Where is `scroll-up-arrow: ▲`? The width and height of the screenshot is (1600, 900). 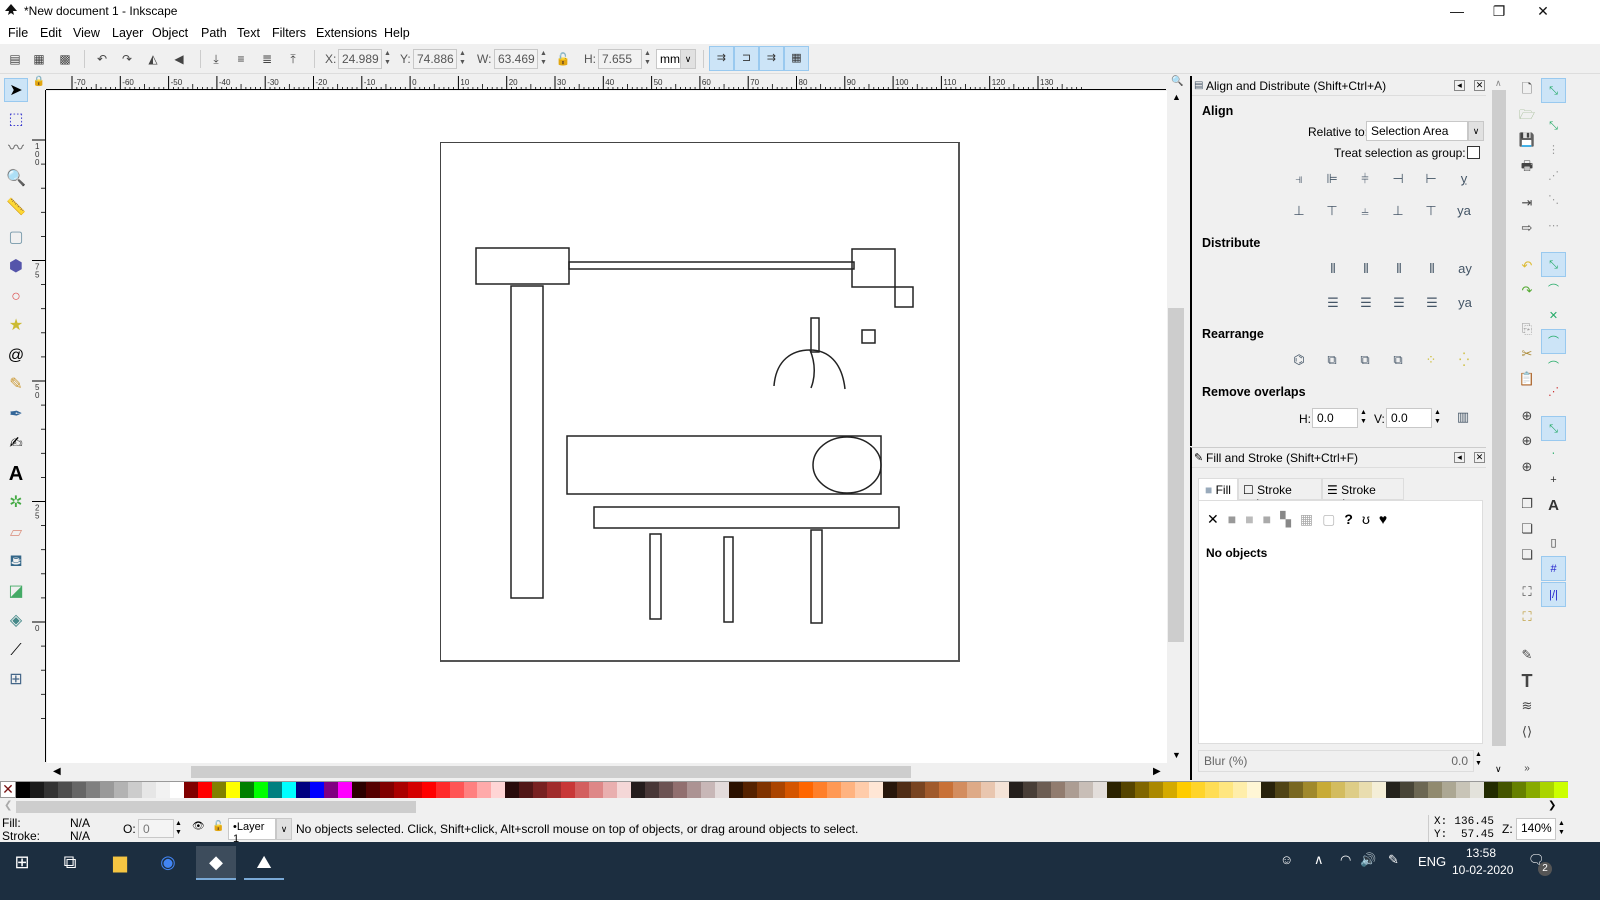 scroll-up-arrow: ▲ is located at coordinates (1176, 97).